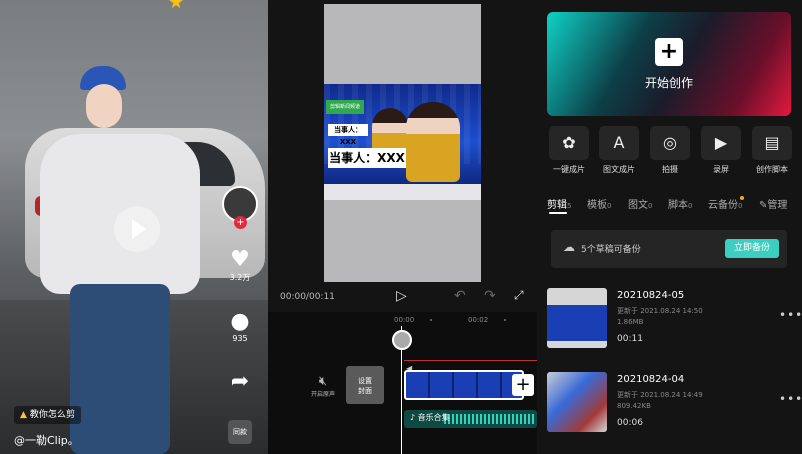  Describe the element at coordinates (569, 247) in the screenshot. I see `cloud-upload-icon: ☁` at that location.